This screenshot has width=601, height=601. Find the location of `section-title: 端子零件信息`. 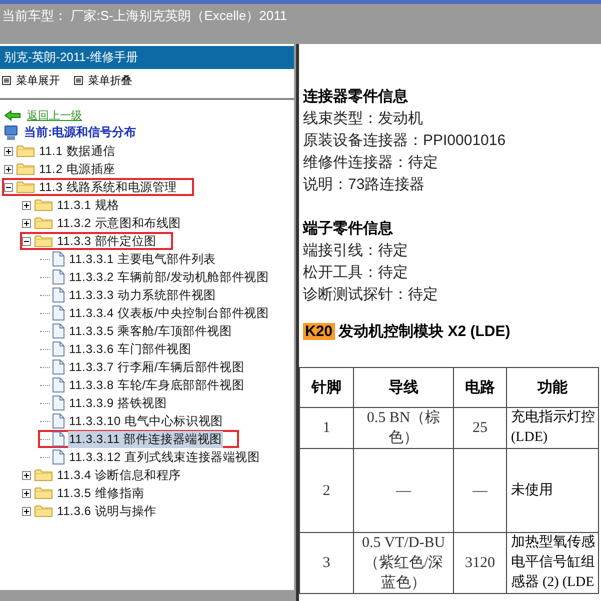

section-title: 端子零件信息 is located at coordinates (348, 229).